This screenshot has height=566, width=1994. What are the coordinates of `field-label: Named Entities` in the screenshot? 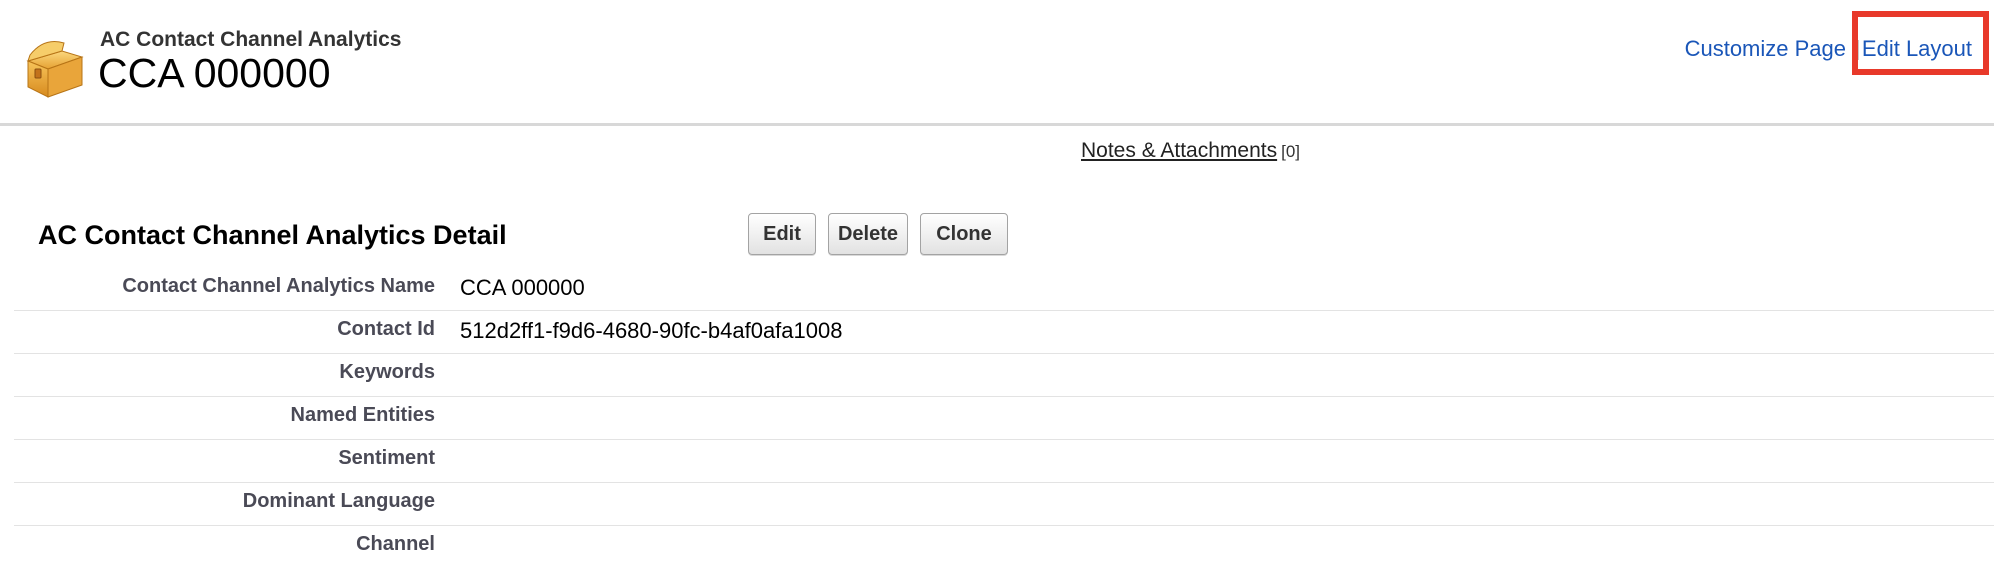 It's located at (362, 415).